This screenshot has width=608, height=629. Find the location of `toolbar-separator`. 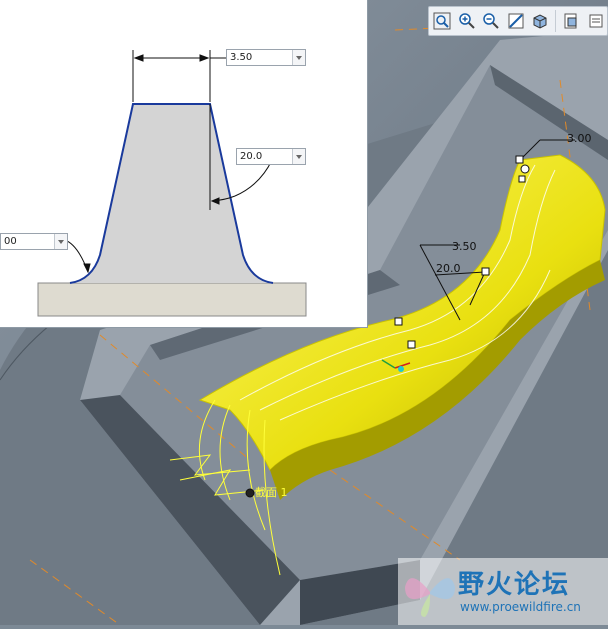

toolbar-separator is located at coordinates (556, 21).